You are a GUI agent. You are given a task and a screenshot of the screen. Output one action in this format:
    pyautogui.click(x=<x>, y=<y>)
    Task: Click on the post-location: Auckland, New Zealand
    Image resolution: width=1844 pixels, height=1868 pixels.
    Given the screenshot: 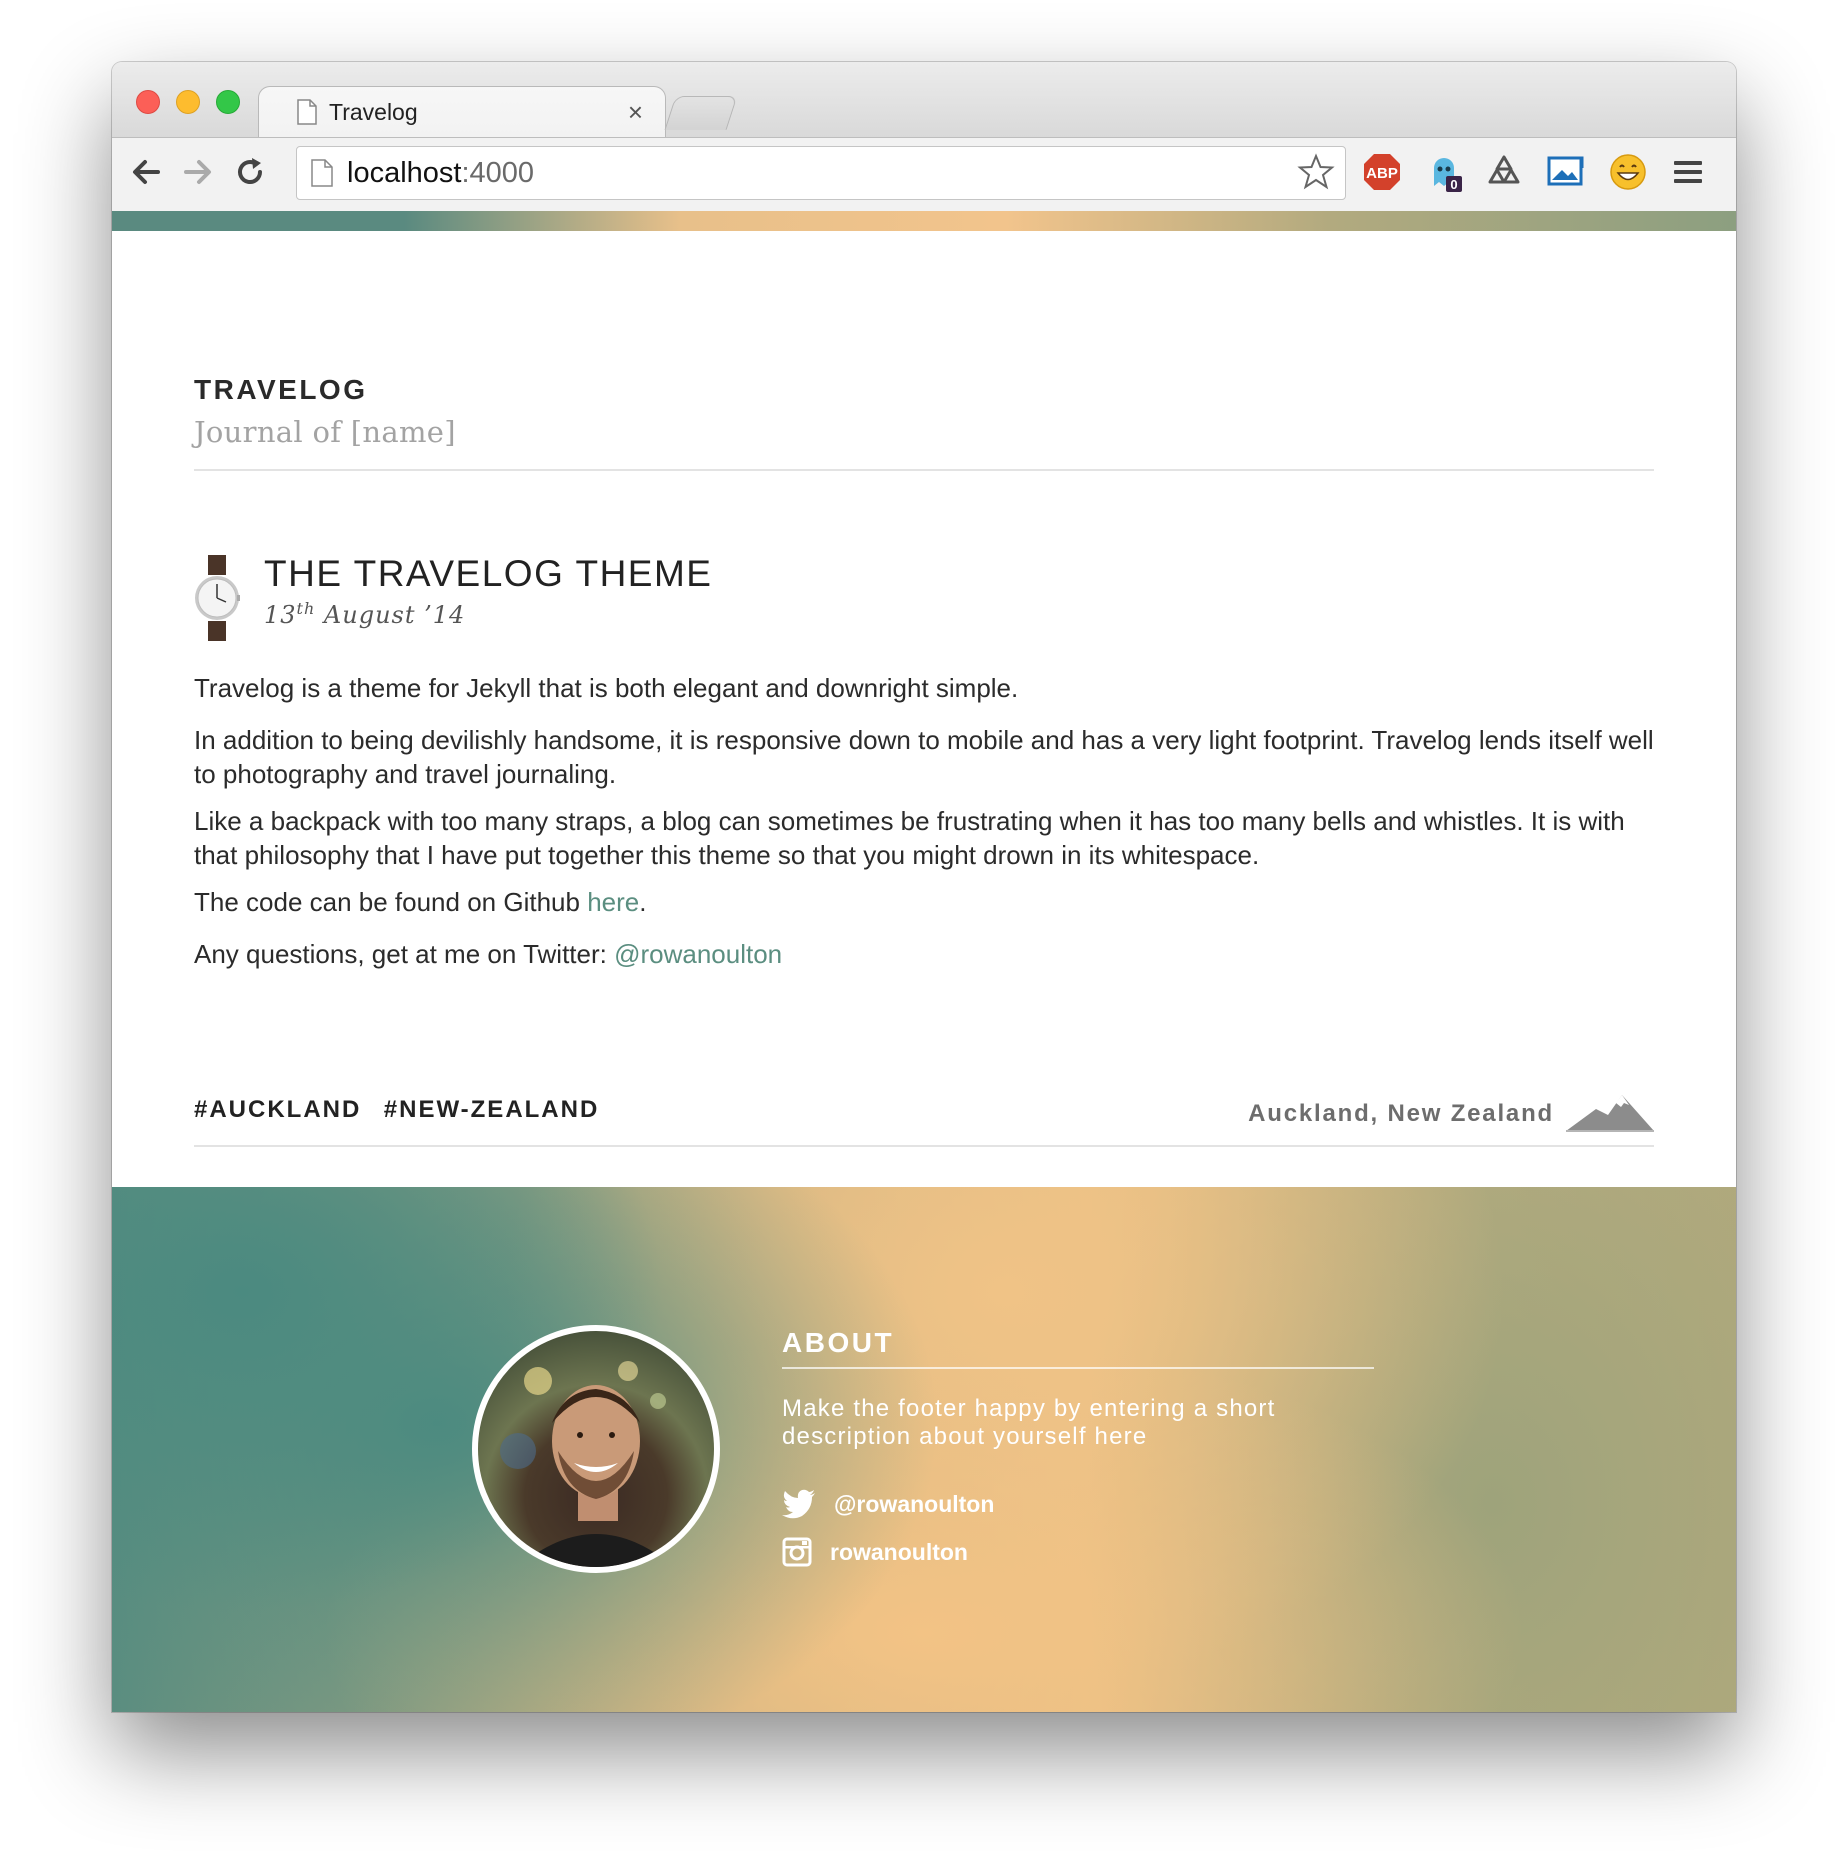 What is the action you would take?
    pyautogui.click(x=1401, y=1113)
    